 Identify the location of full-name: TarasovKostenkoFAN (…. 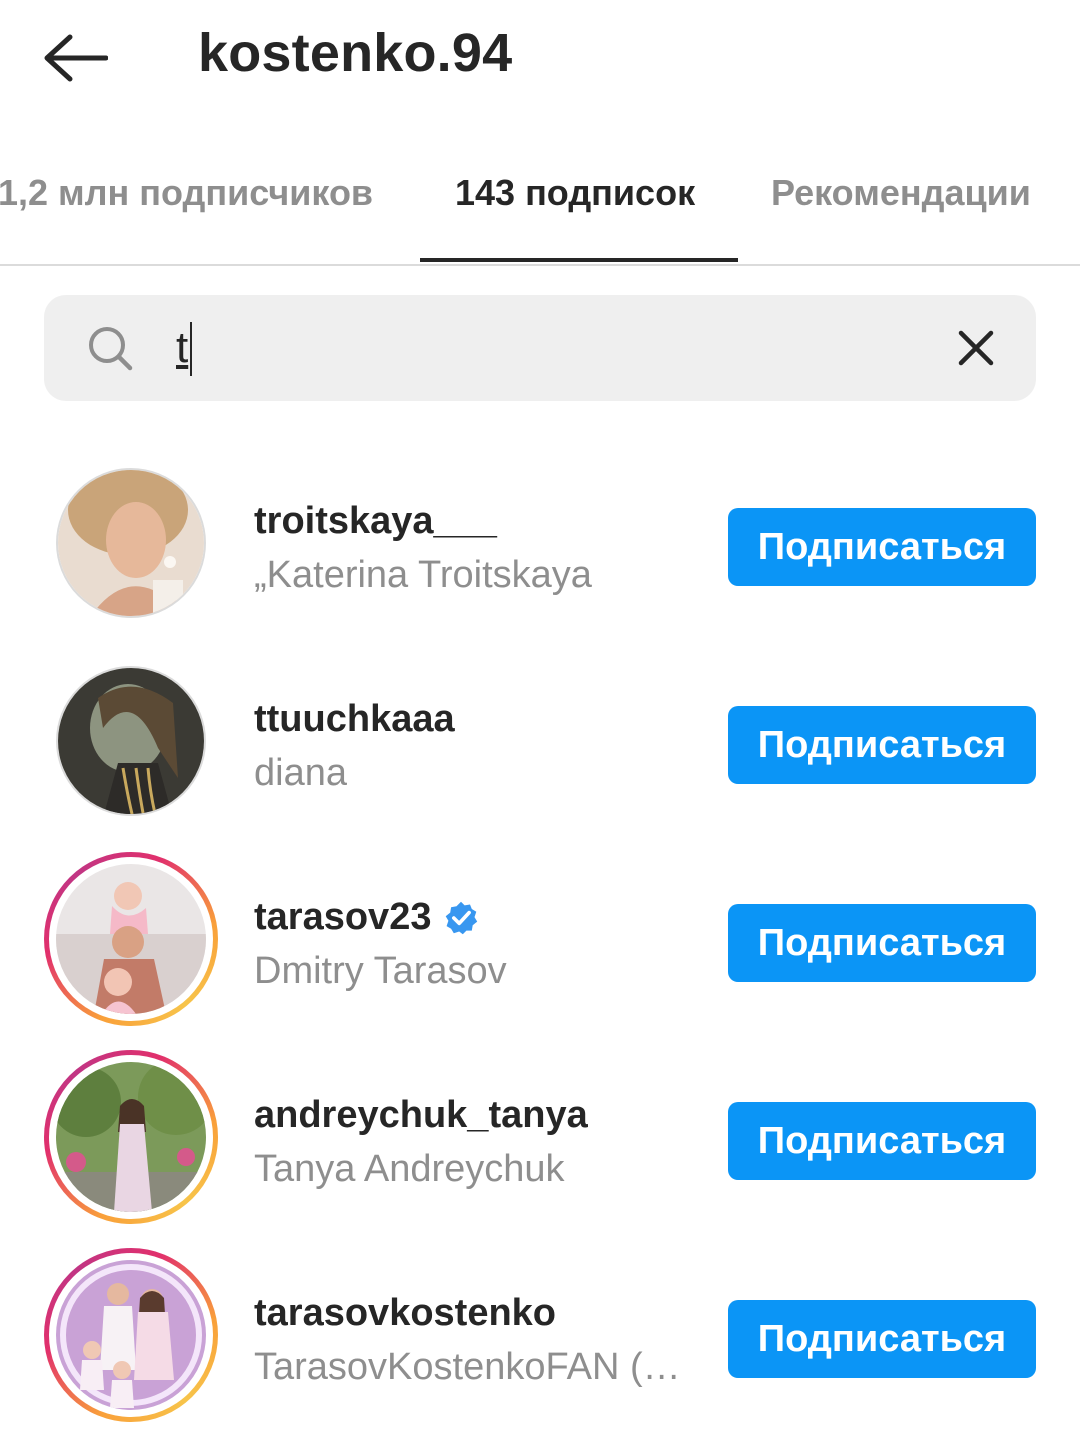
(467, 1367).